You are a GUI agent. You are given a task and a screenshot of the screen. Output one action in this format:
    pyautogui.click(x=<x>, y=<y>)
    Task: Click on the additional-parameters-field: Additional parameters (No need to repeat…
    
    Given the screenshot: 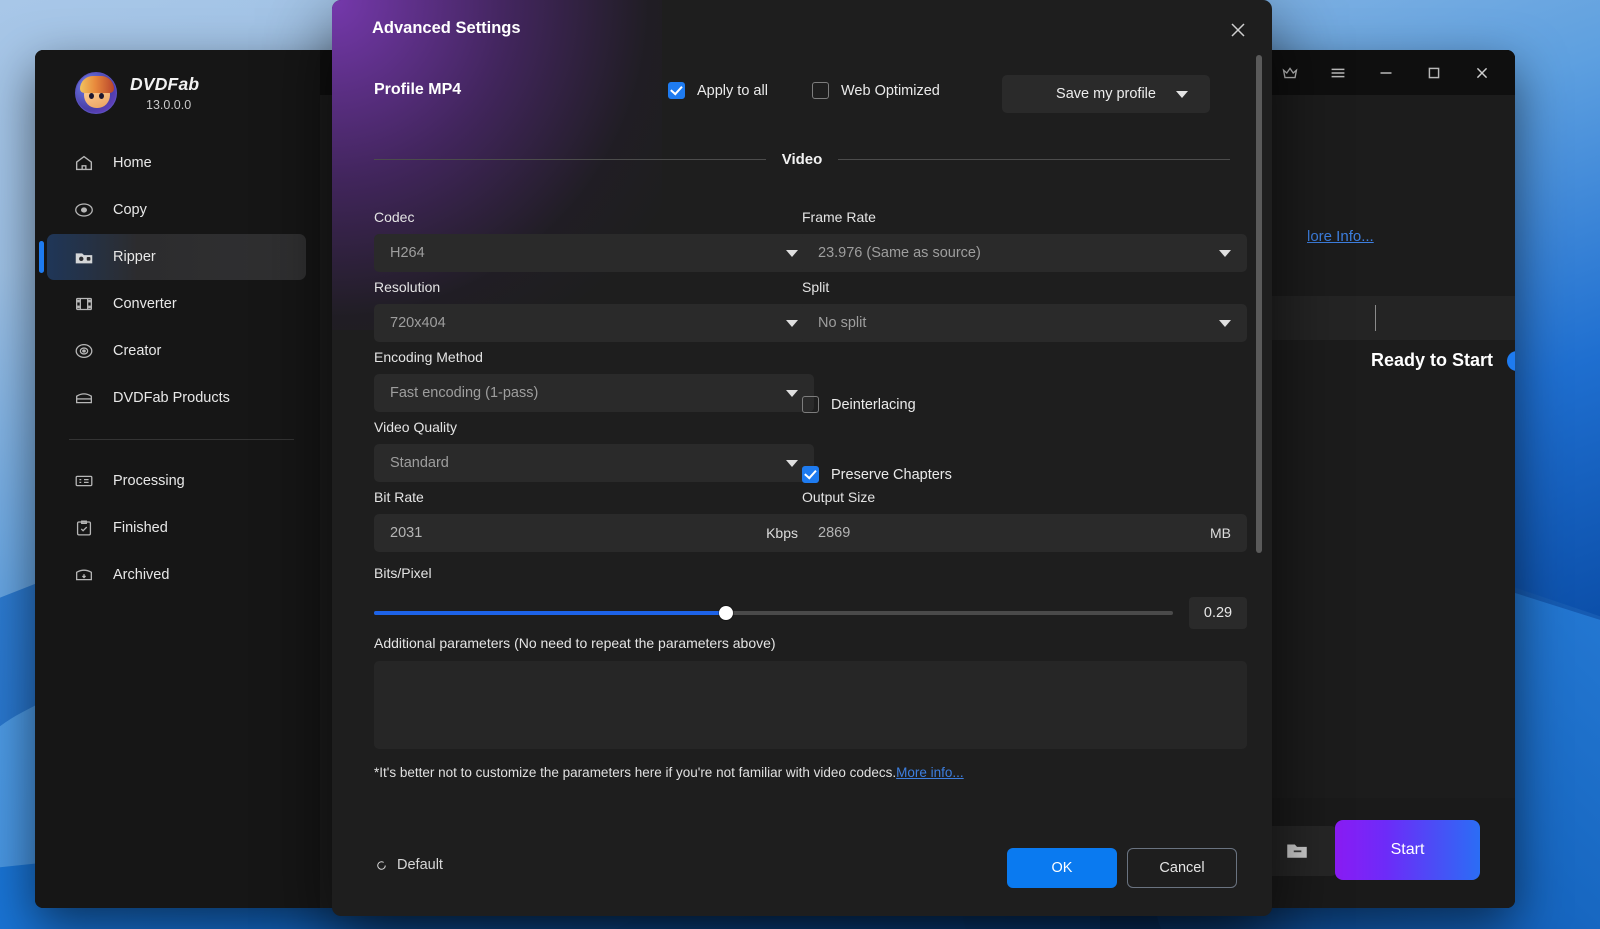 What is the action you would take?
    pyautogui.click(x=810, y=692)
    